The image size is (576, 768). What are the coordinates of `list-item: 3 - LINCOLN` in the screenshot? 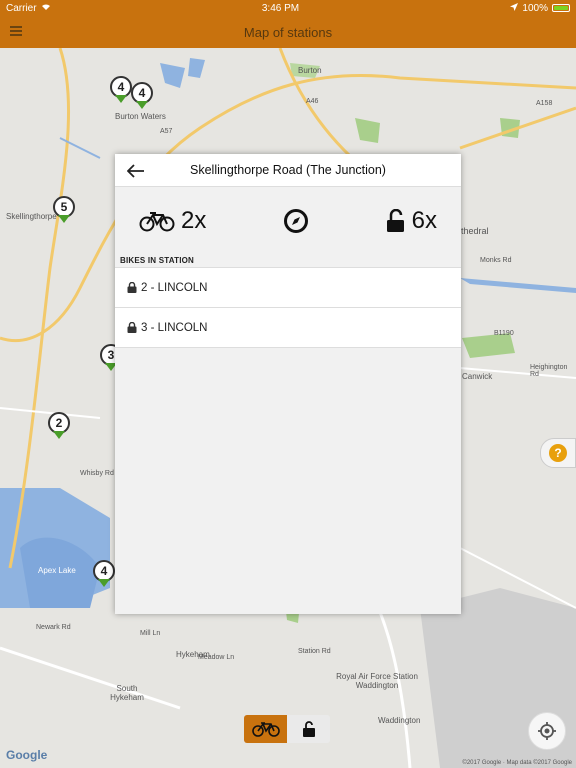 It's located at (288, 328).